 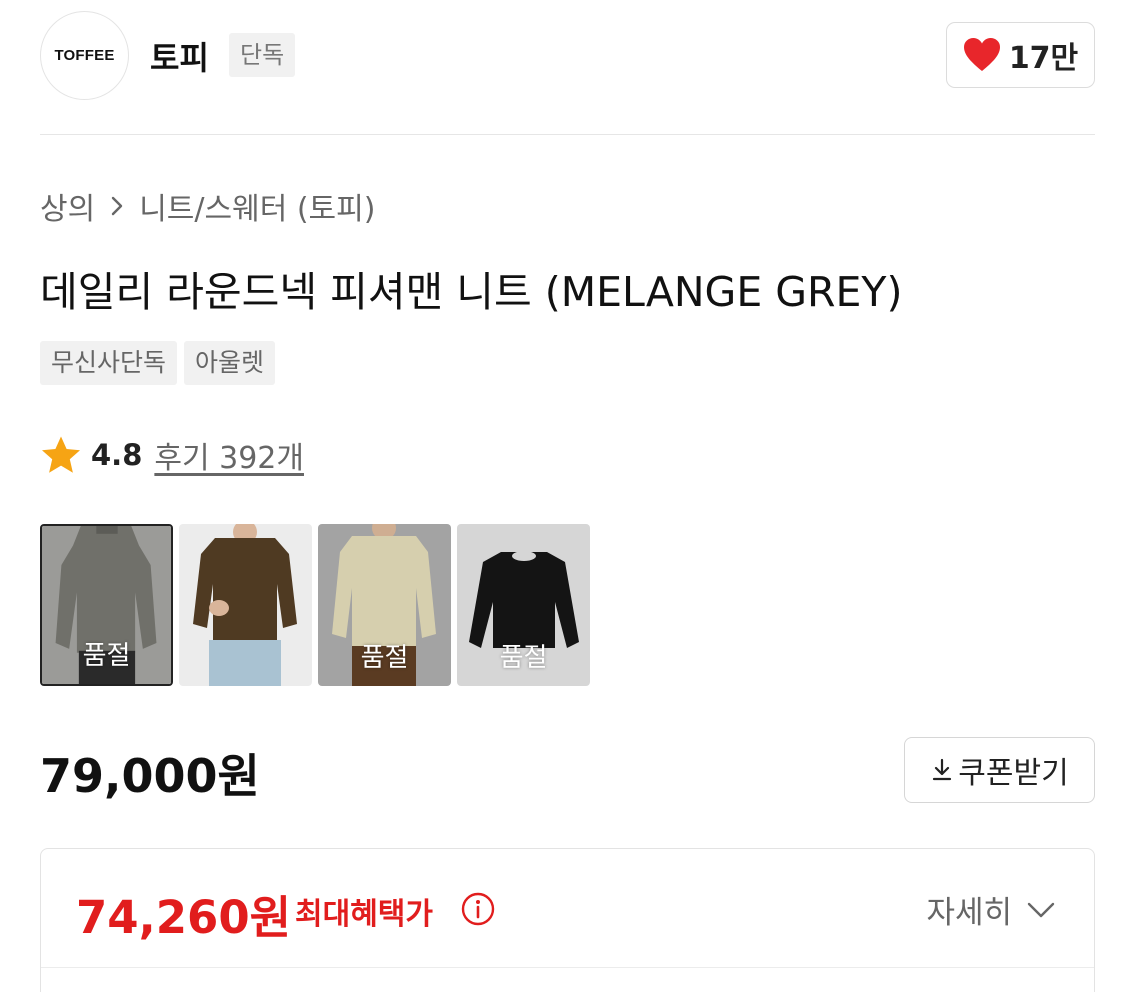 I want to click on heart-icon, so click(x=981, y=54).